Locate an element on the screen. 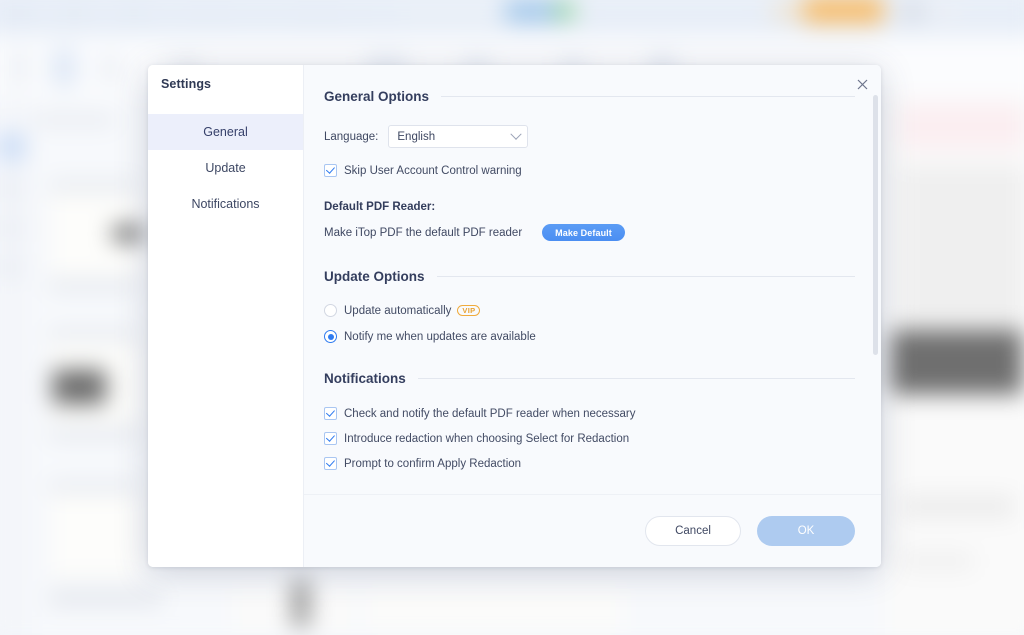 The height and width of the screenshot is (635, 1024). notify-updates-label: Notify me when updates are available is located at coordinates (440, 336).